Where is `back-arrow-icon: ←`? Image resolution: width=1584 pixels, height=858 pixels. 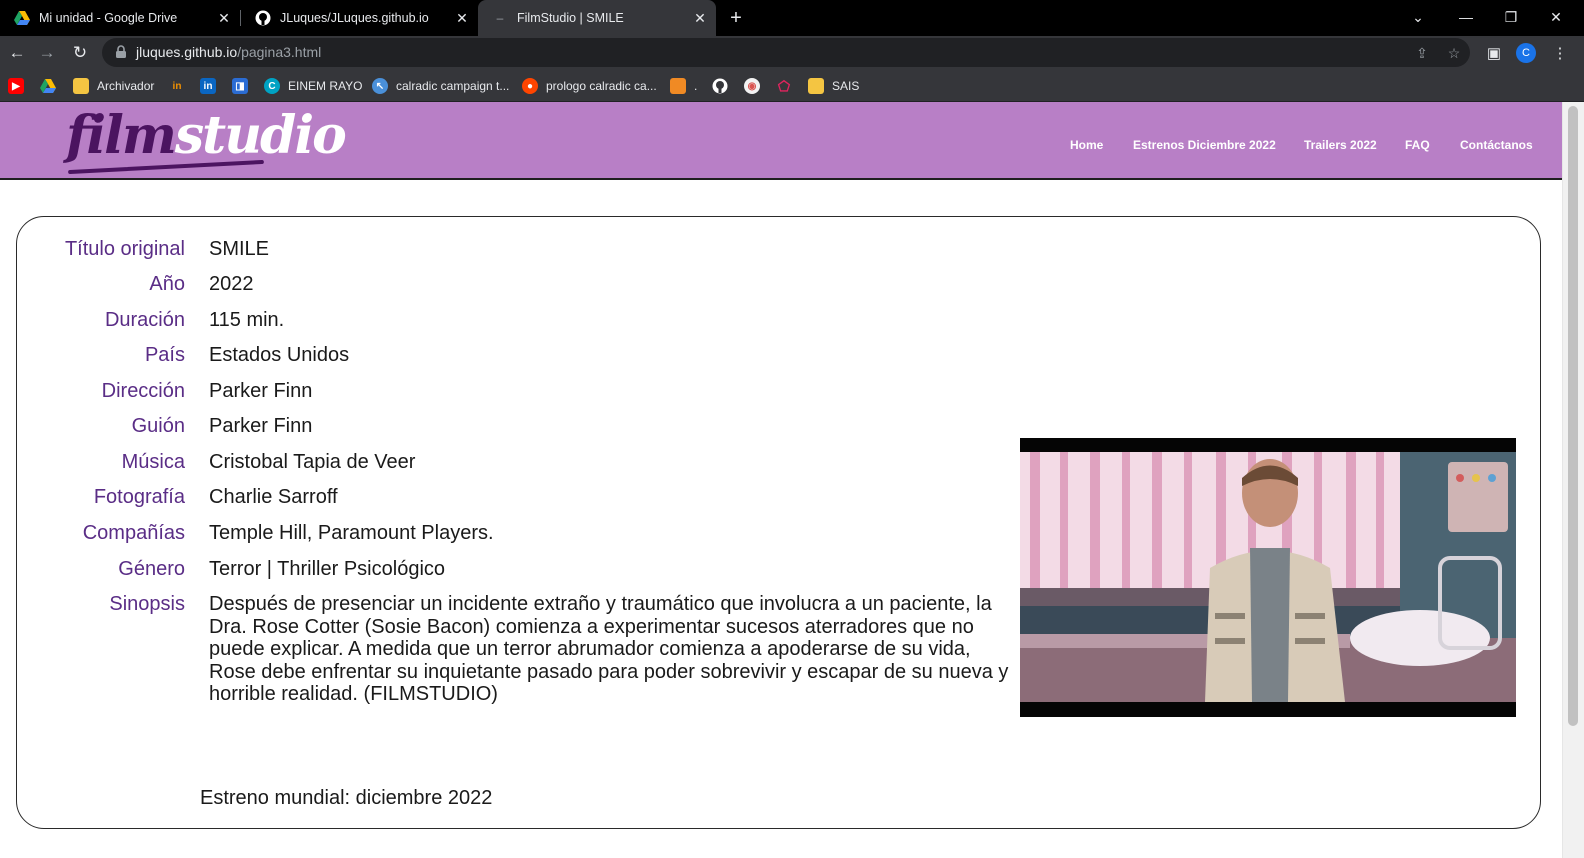 back-arrow-icon: ← is located at coordinates (17, 53).